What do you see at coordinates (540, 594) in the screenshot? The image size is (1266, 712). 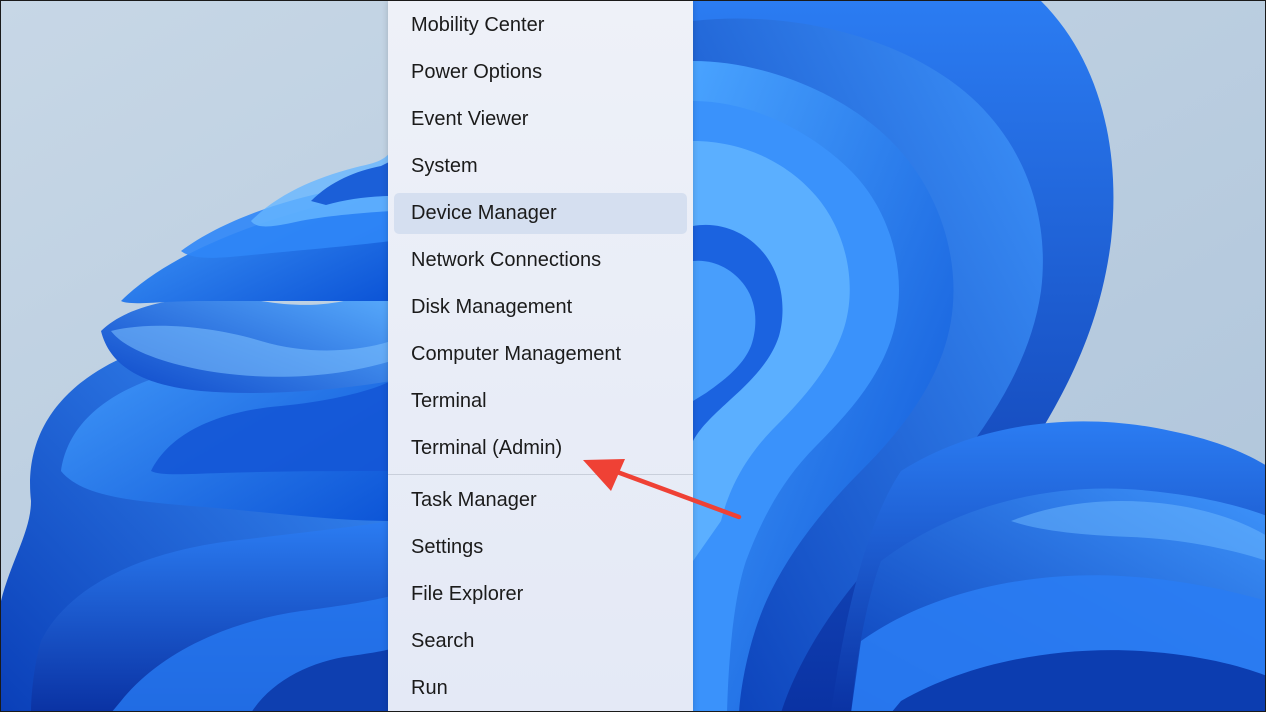 I see `menu-item-file-explorer: File Explorer` at bounding box center [540, 594].